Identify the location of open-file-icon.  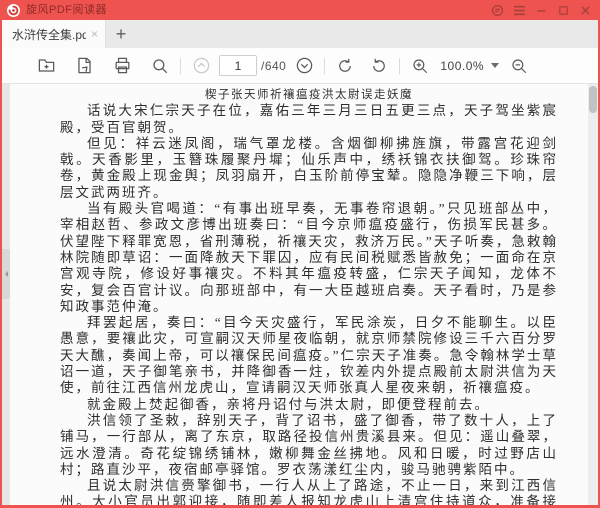
(46, 66).